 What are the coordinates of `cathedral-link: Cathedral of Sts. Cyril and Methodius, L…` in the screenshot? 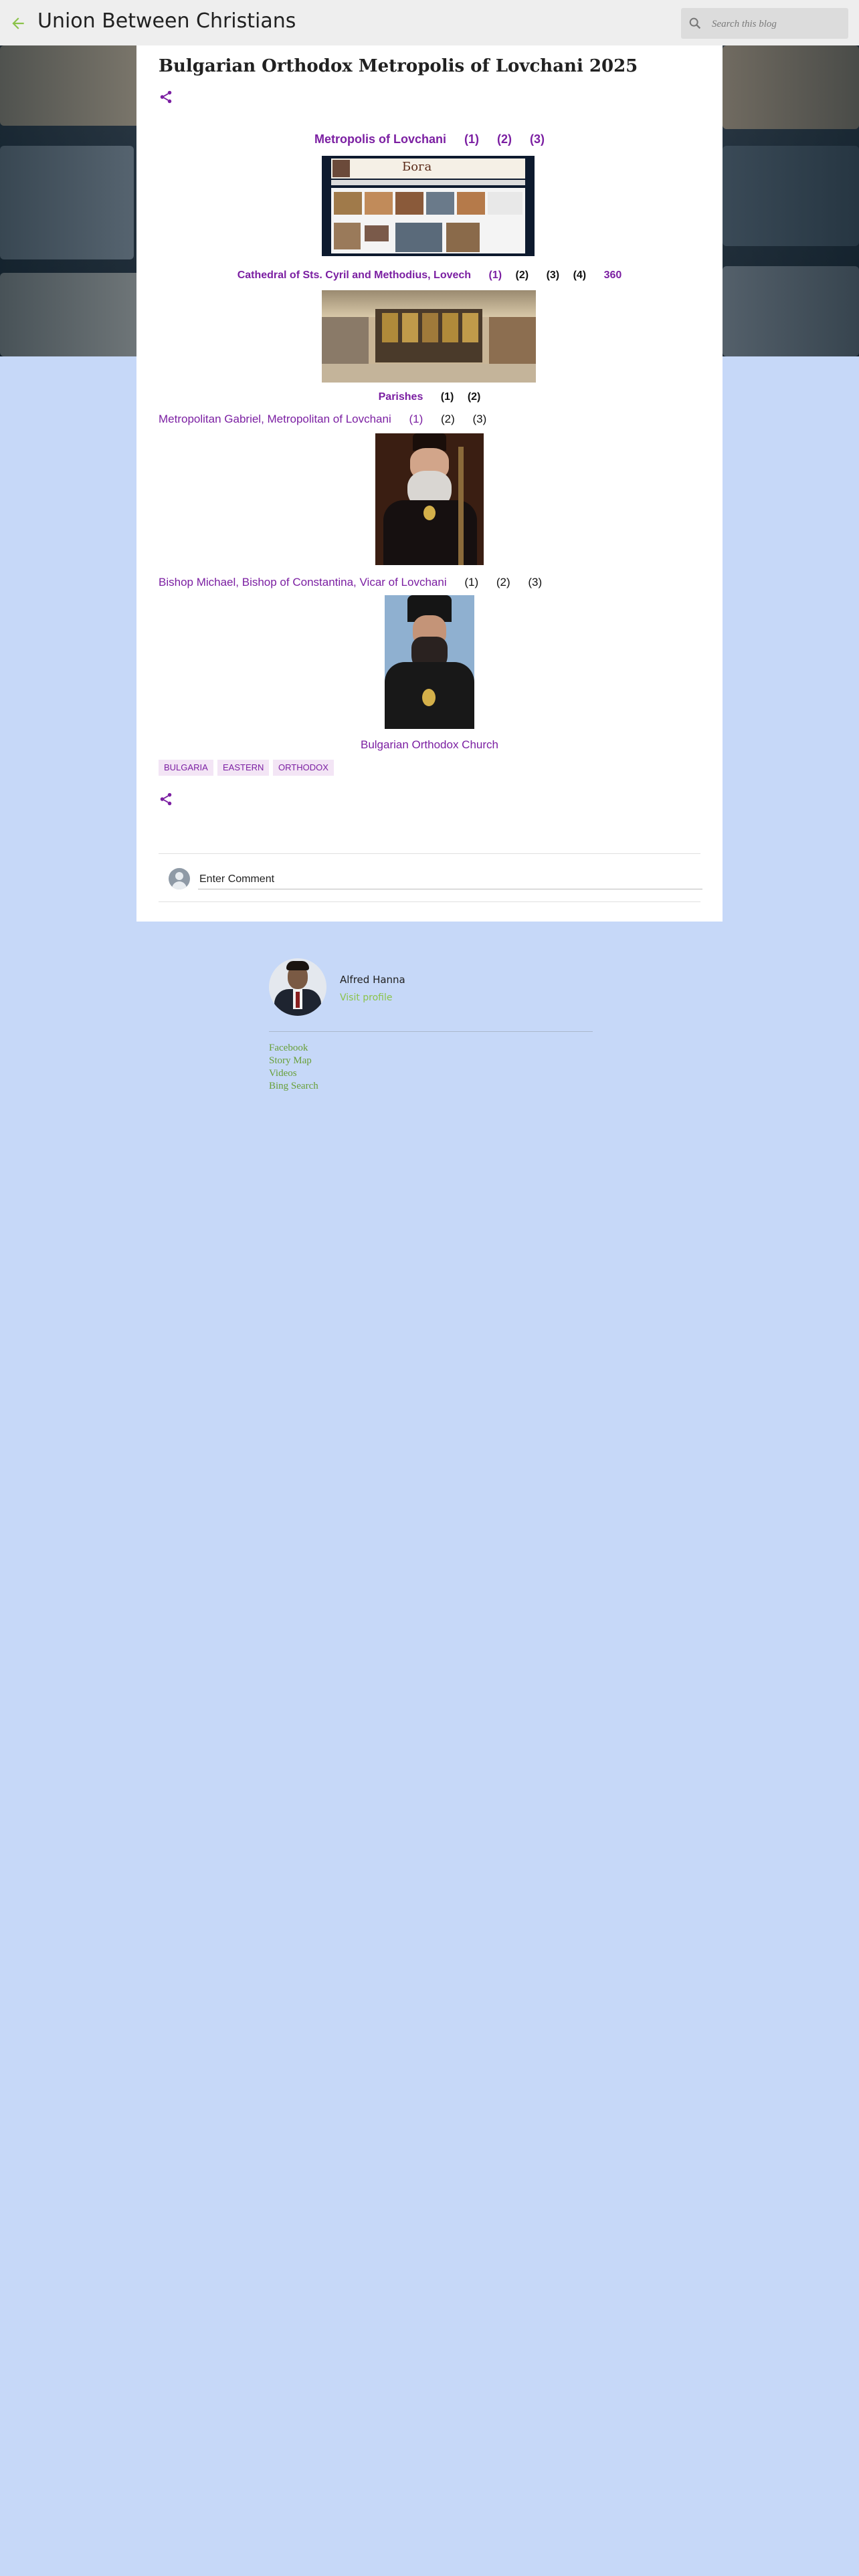 It's located at (354, 275).